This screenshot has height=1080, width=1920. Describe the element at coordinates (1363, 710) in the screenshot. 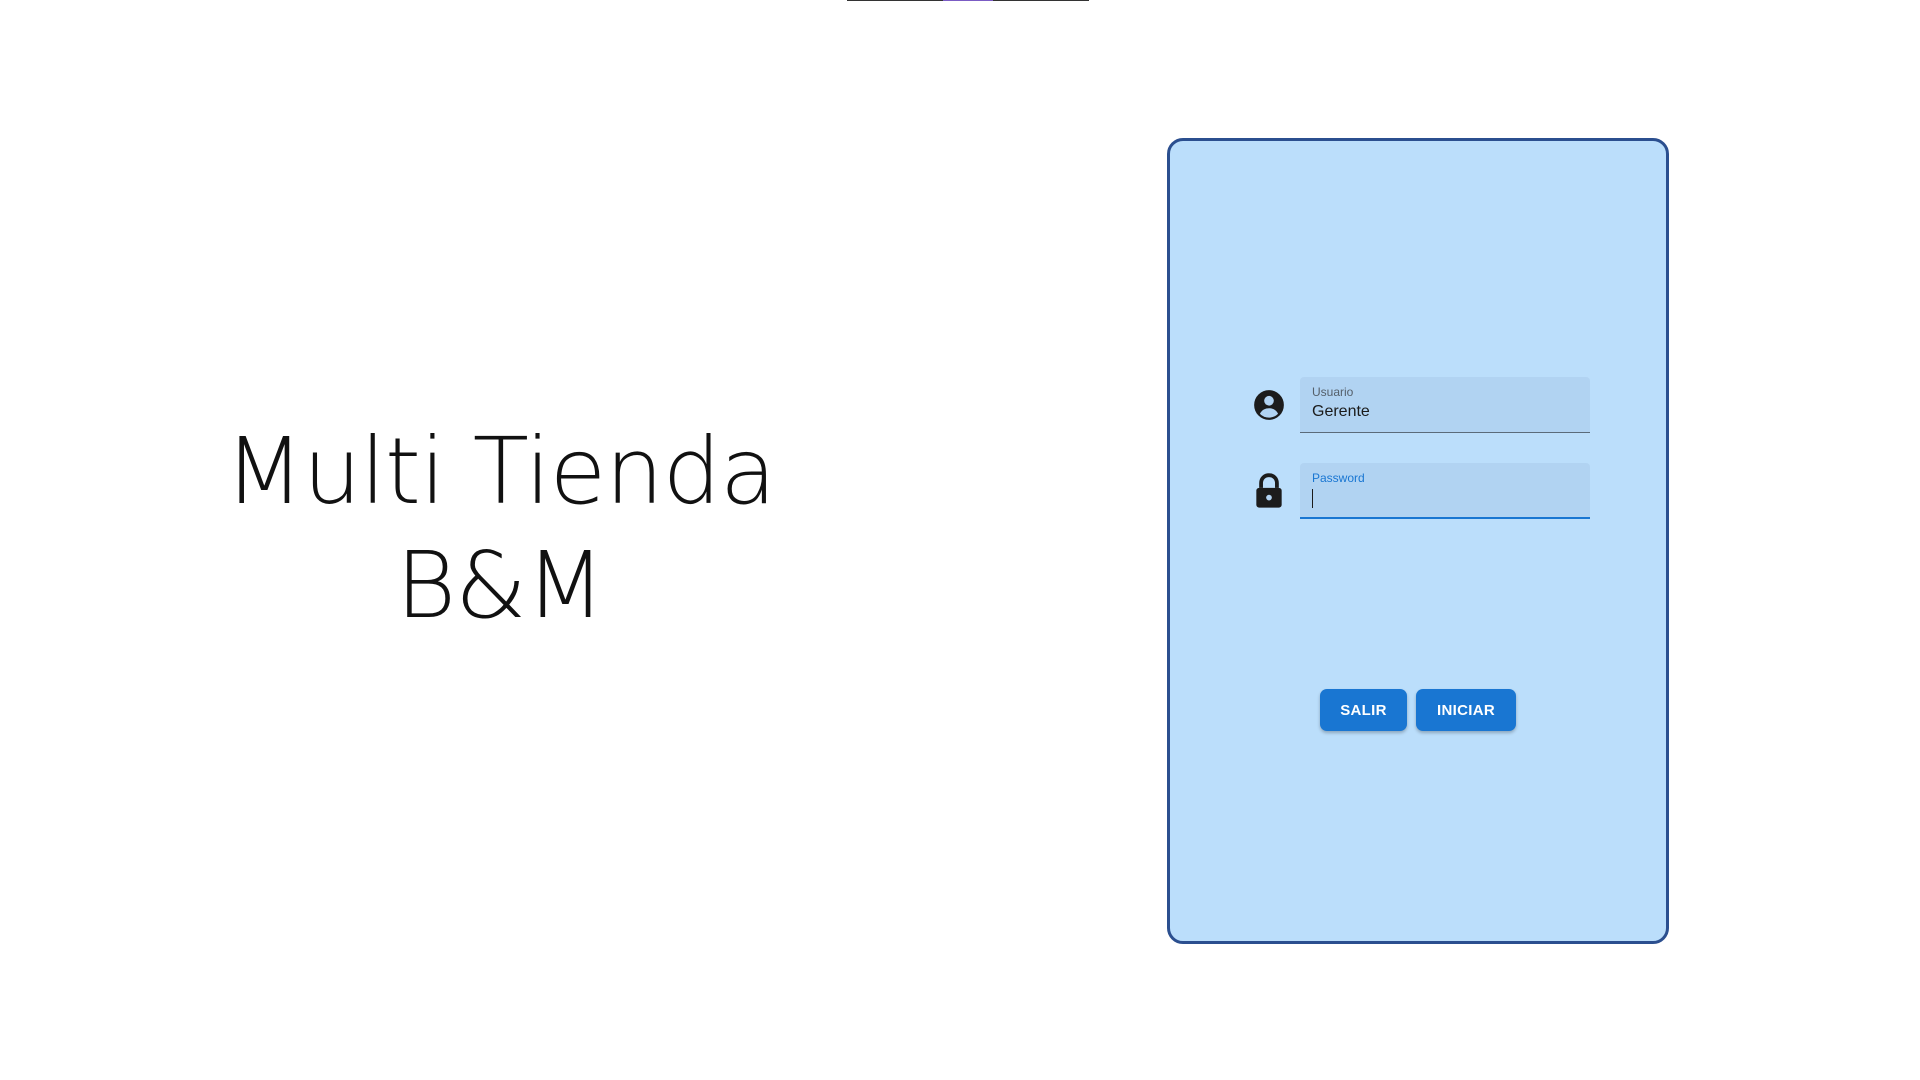

I see `exit-button: SALIR` at that location.